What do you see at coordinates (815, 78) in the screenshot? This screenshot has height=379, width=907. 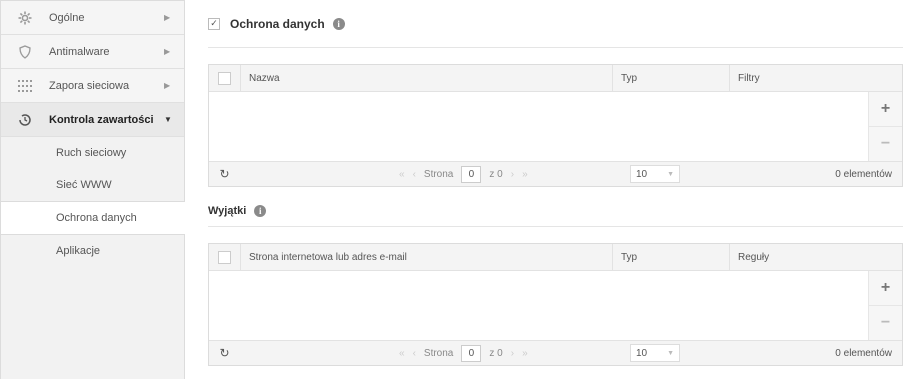 I see `column-header-filters: Filtry` at bounding box center [815, 78].